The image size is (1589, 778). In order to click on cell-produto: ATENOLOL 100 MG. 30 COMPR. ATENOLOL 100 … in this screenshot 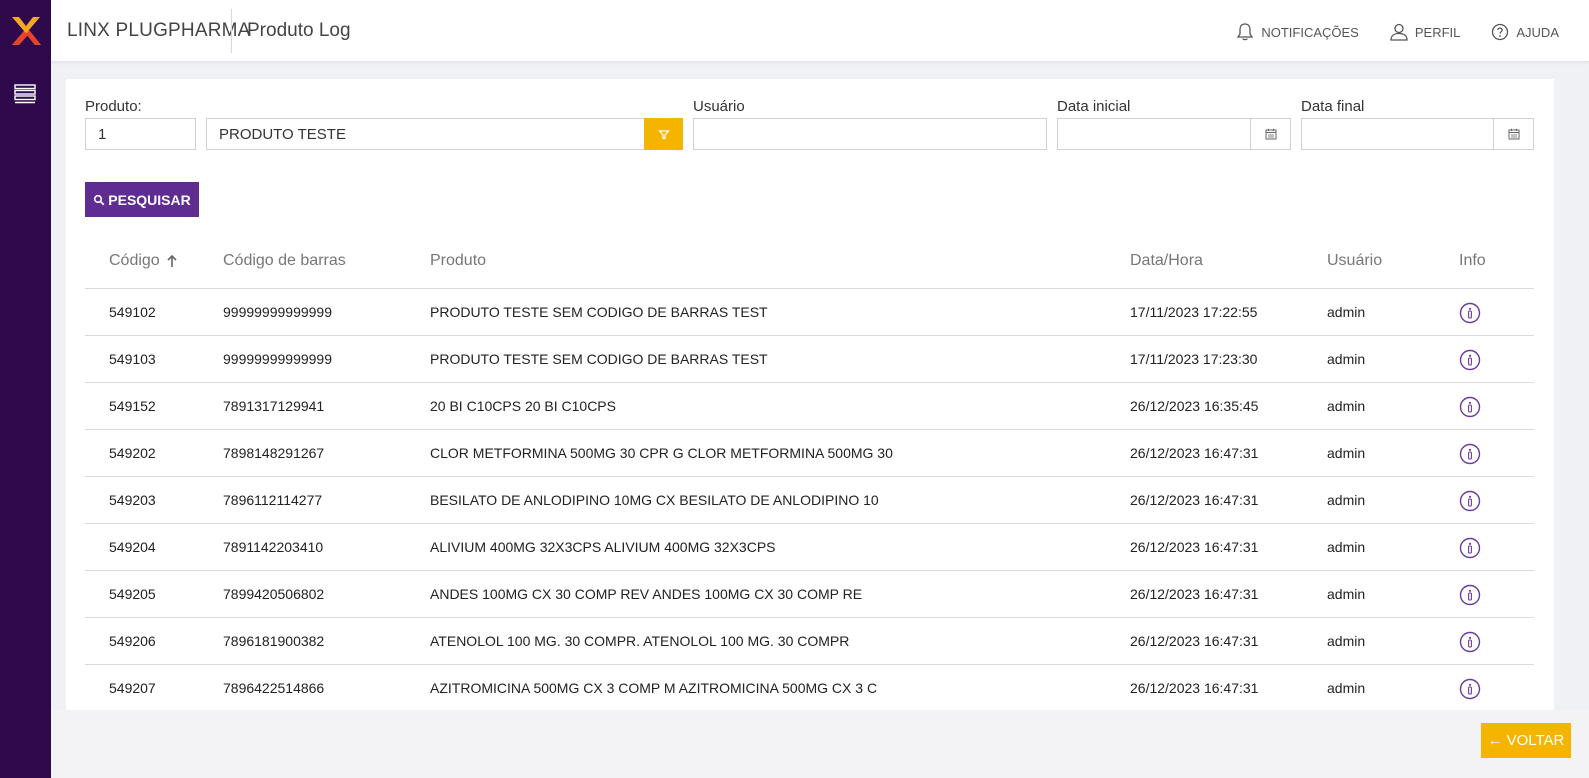, I will do `click(640, 641)`.